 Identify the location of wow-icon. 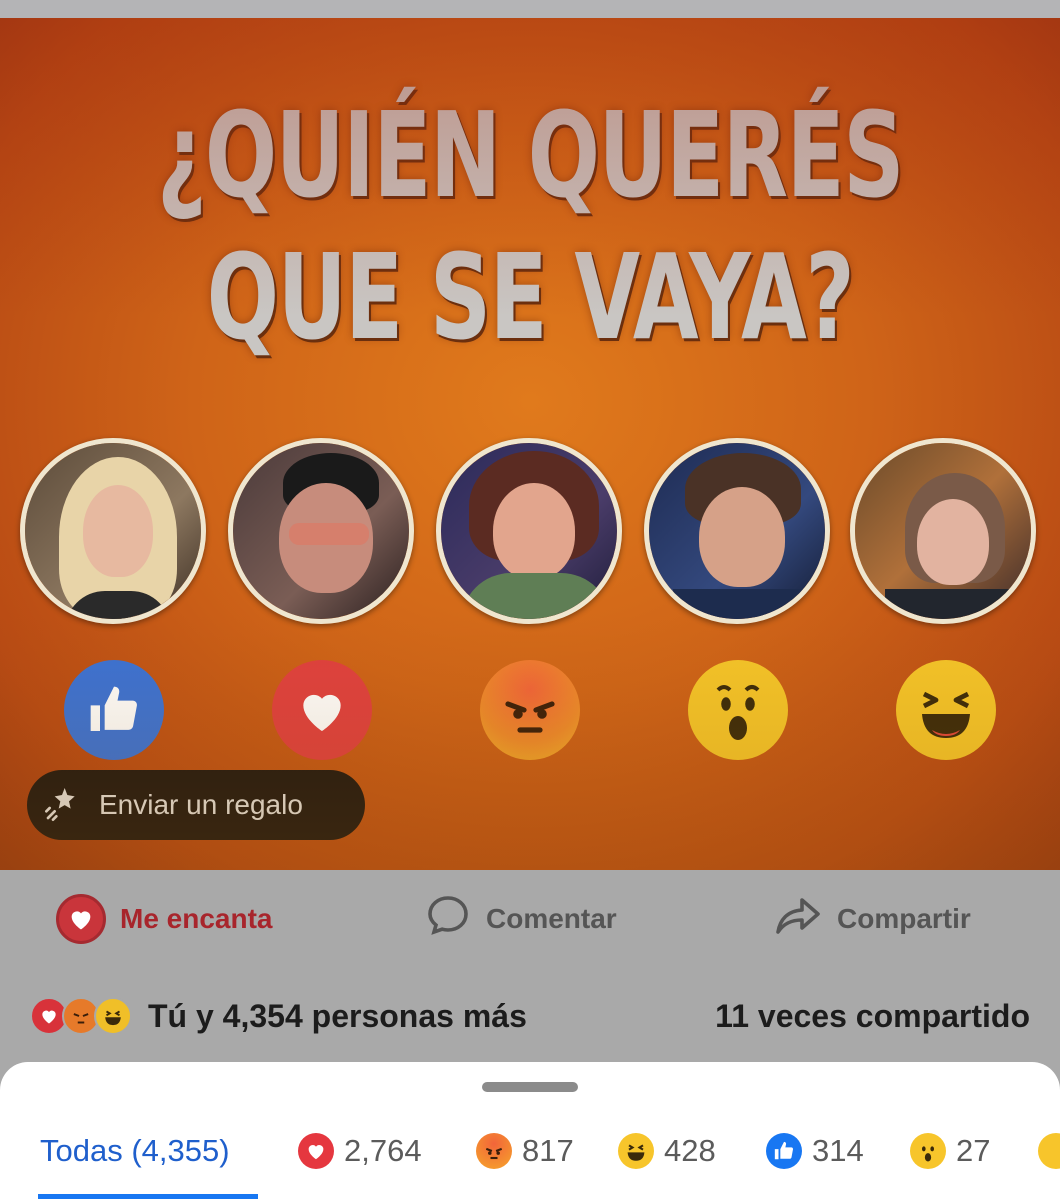
(928, 1151).